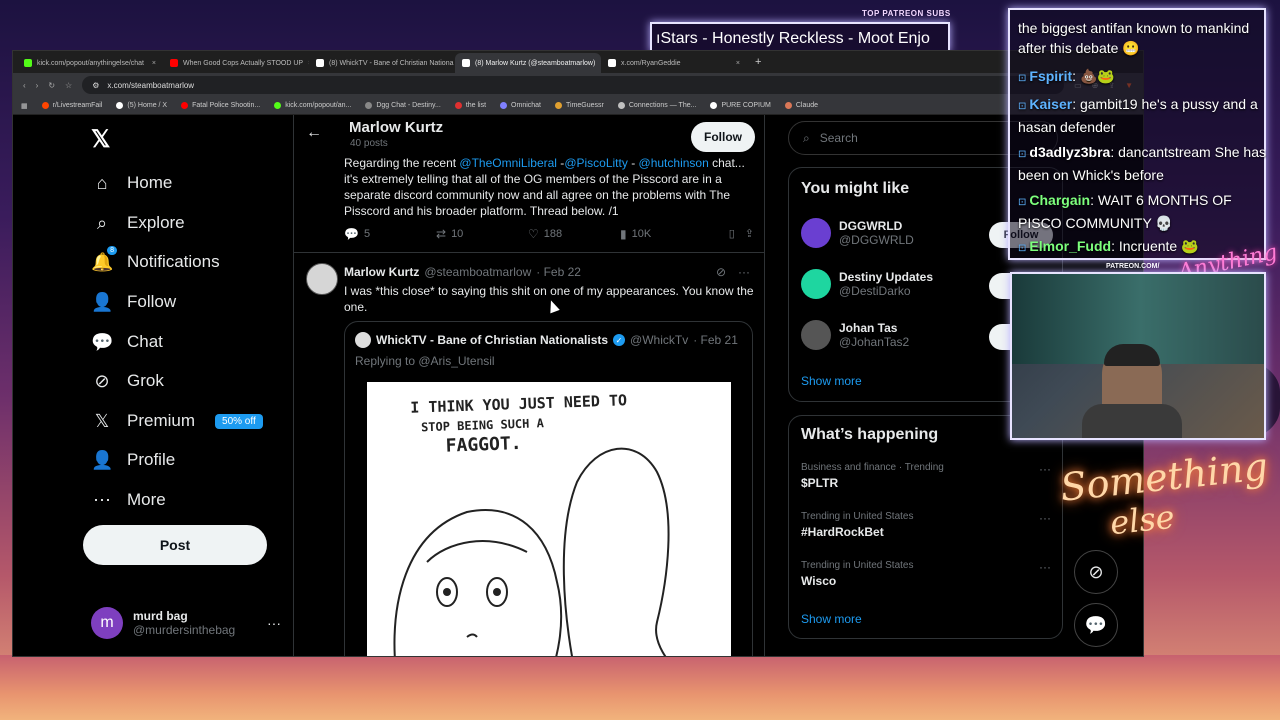 The height and width of the screenshot is (720, 1280). I want to click on nav-follow: 👤 Follow, so click(133, 302).